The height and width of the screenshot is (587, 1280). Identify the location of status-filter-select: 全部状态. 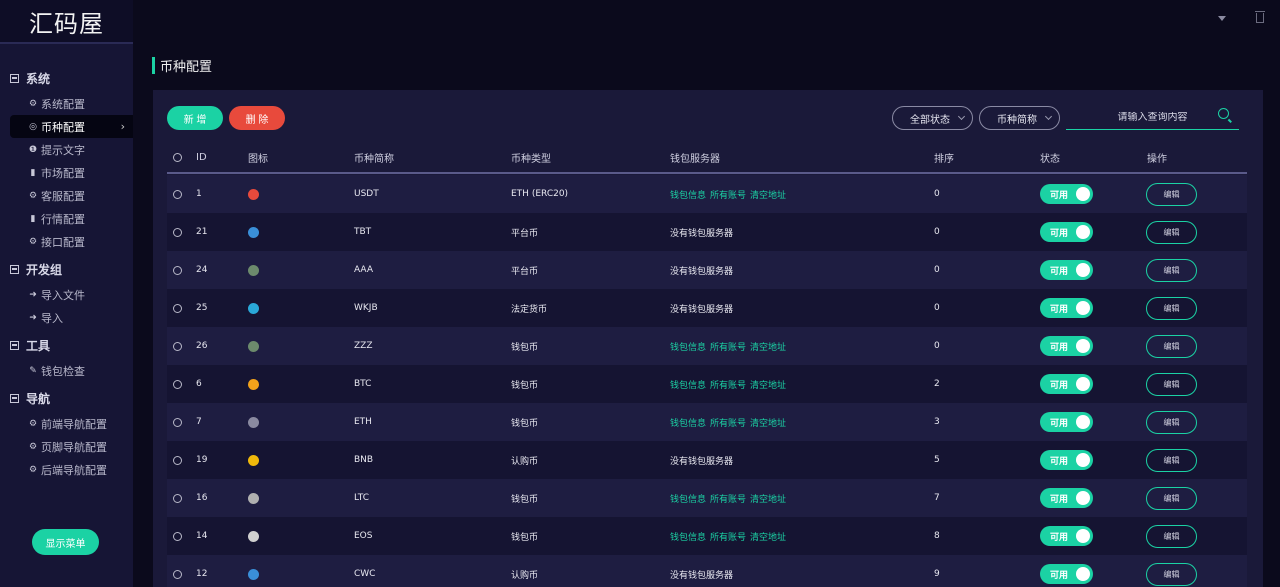
(932, 118).